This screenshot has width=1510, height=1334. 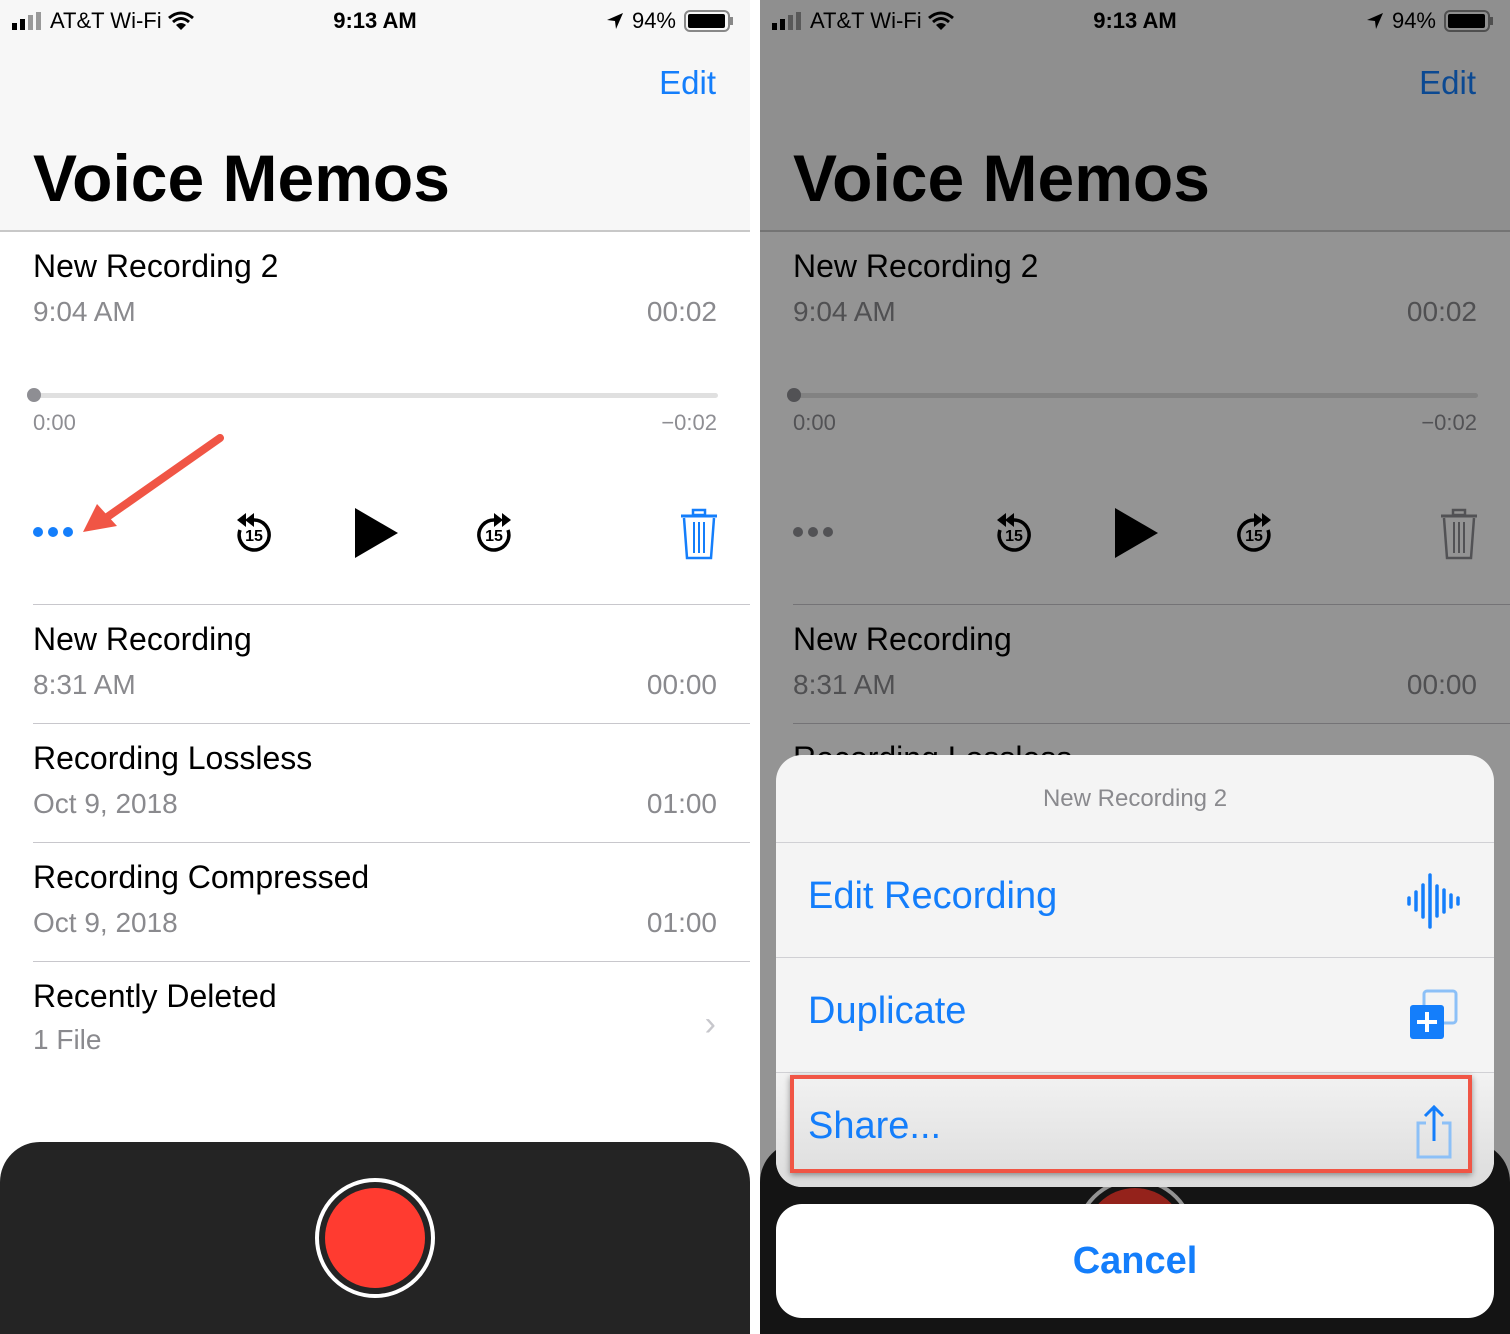 What do you see at coordinates (1135, 799) in the screenshot?
I see `action-sheet-title: New Recording 2` at bounding box center [1135, 799].